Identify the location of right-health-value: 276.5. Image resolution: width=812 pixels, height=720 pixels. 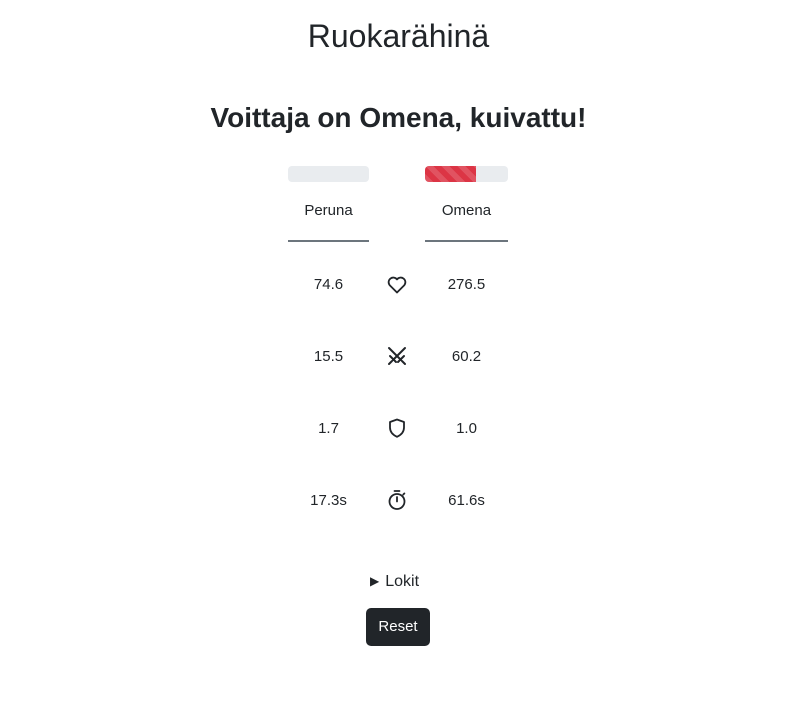
(466, 284).